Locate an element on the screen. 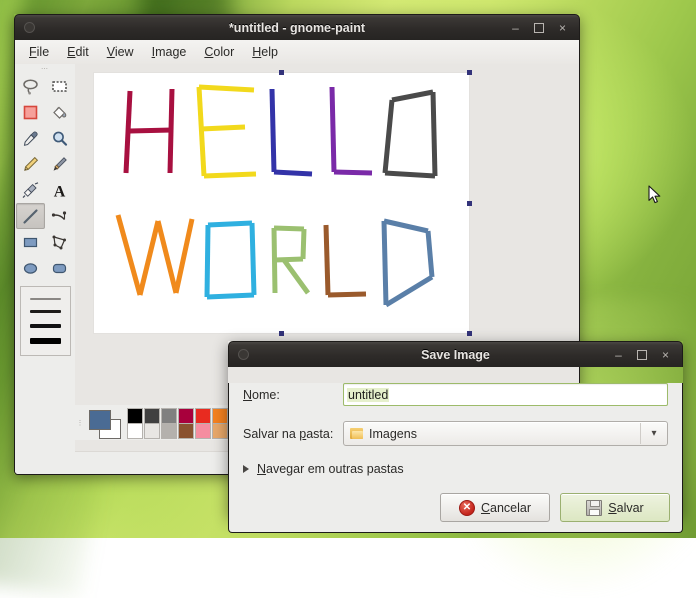 This screenshot has height=598, width=696. polygon-icon is located at coordinates (59, 242).